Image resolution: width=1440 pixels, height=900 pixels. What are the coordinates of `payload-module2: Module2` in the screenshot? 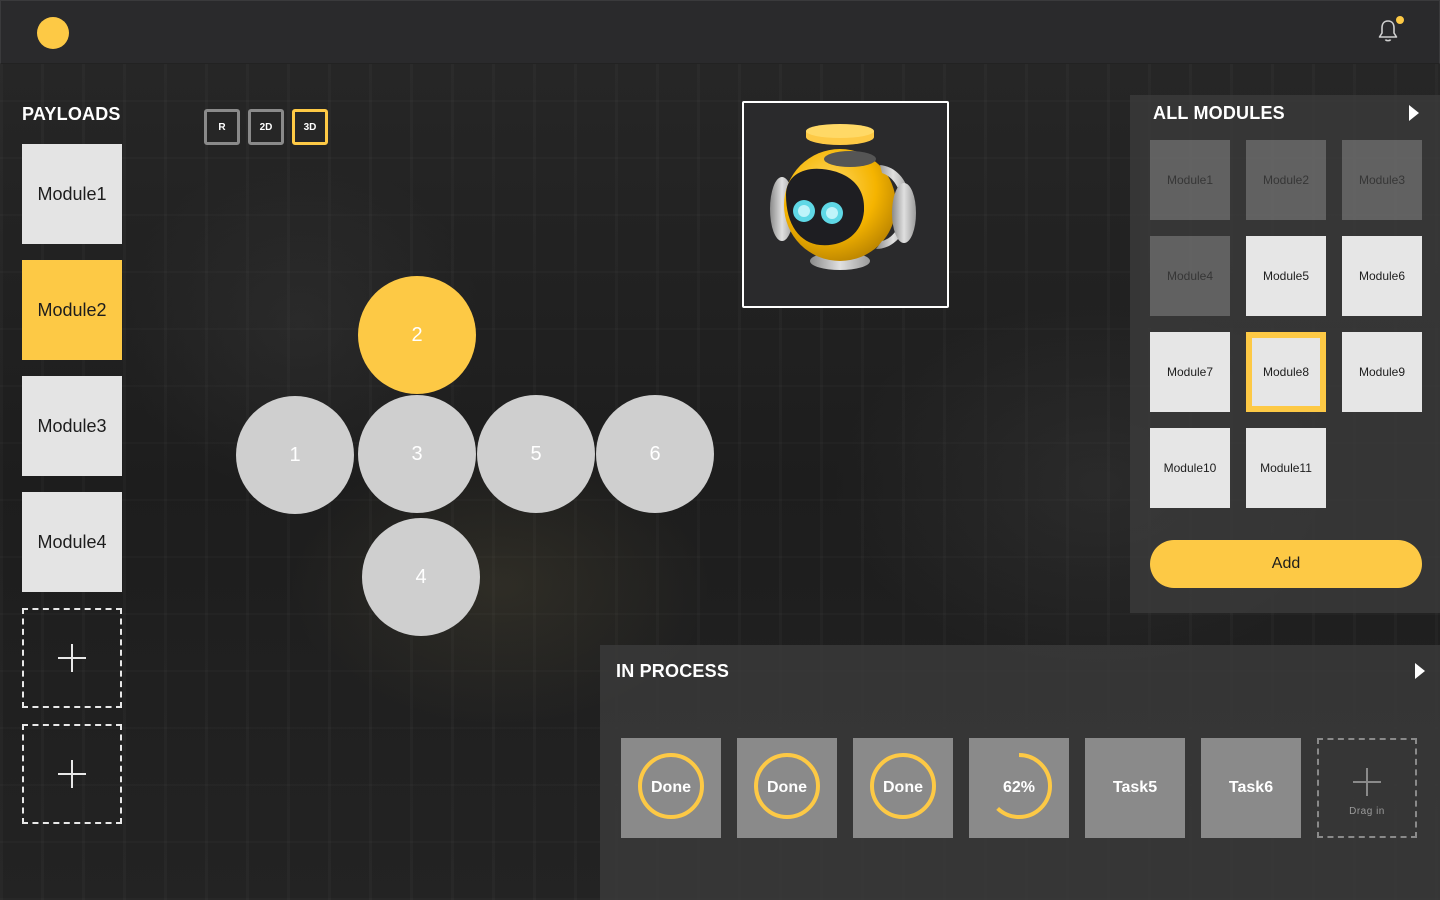 It's located at (72, 310).